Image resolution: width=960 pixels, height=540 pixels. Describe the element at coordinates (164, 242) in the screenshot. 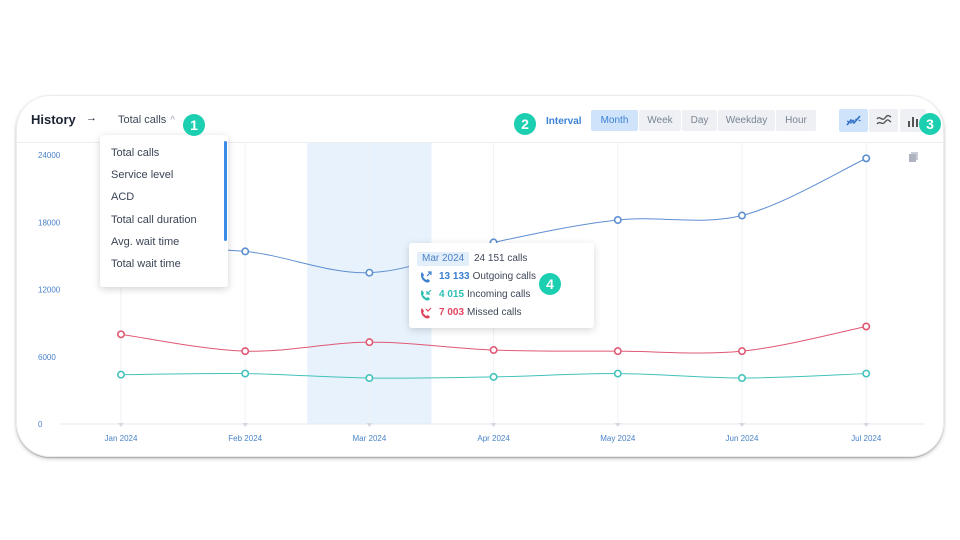

I see `dropdown-item-avg-wait-time: Avg. wait time` at that location.